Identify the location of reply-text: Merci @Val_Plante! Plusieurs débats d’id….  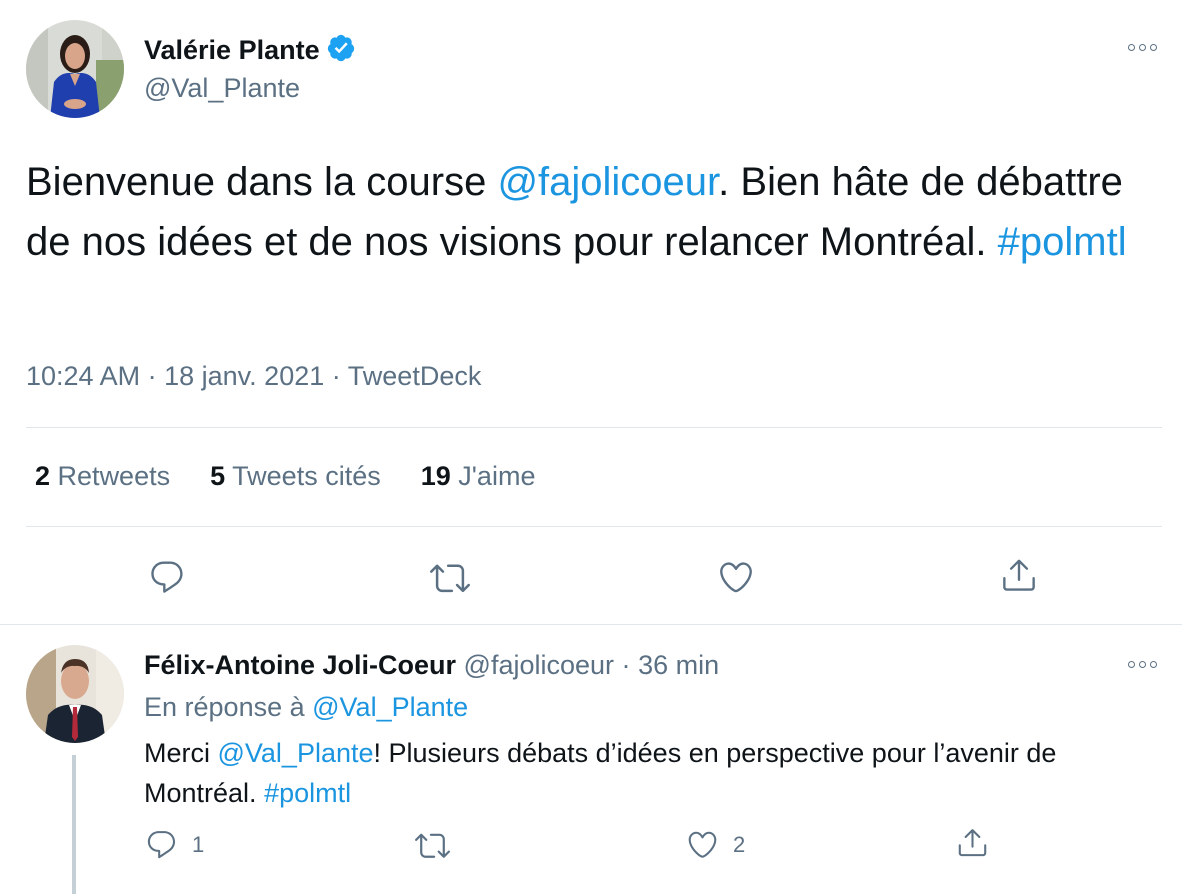
(644, 773).